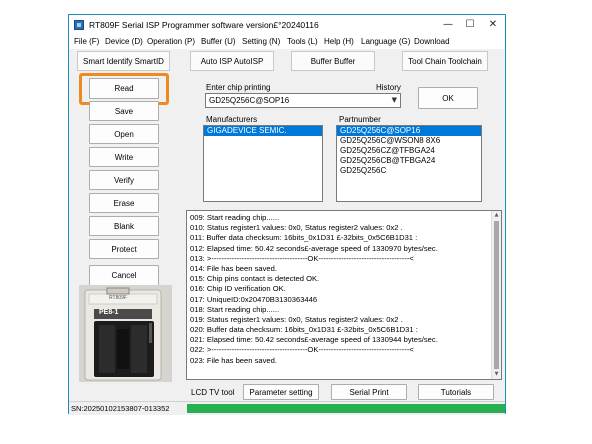  Describe the element at coordinates (238, 289) in the screenshot. I see `log-line: 016: Chip ID verification OK.` at that location.